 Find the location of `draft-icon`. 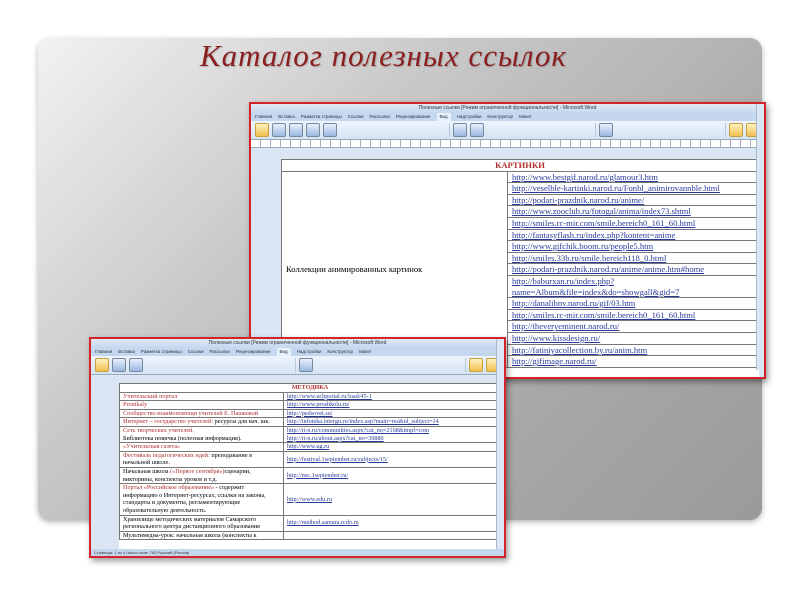

draft-icon is located at coordinates (330, 130).